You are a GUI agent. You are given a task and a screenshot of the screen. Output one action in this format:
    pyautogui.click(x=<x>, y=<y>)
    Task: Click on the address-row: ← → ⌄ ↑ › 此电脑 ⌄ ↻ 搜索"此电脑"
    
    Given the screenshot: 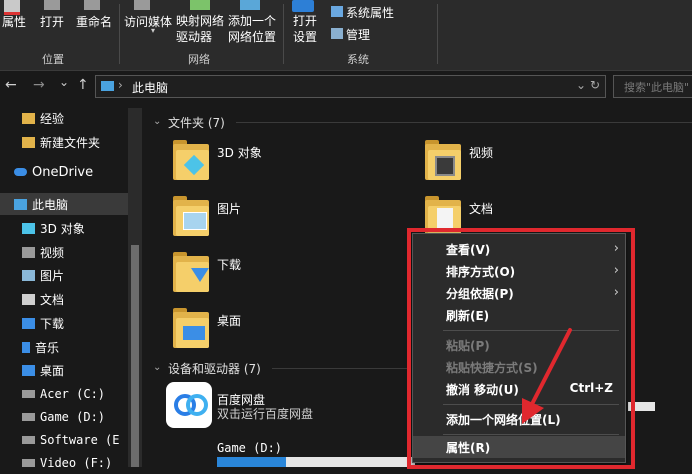 What is the action you would take?
    pyautogui.click(x=346, y=86)
    